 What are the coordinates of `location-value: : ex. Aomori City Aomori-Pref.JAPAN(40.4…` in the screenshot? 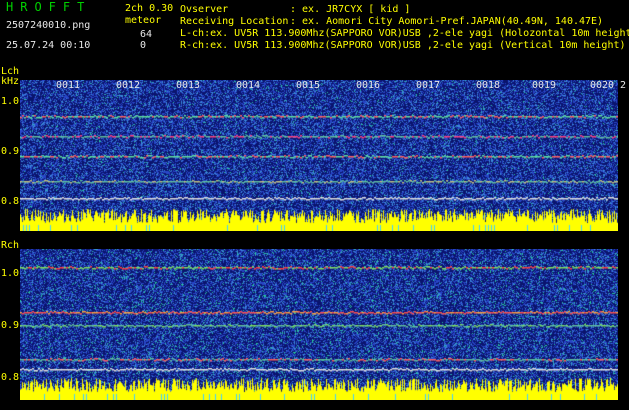 It's located at (447, 21).